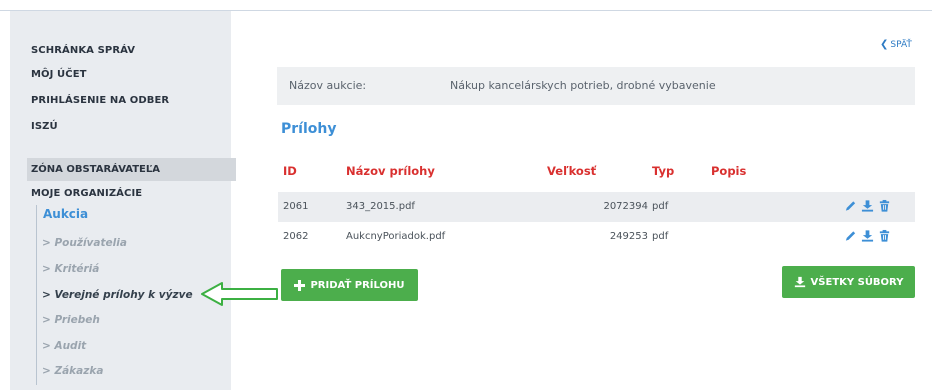 The image size is (932, 390). I want to click on add-attachment-label: PRIDAŤ PRÍLOHU, so click(357, 285).